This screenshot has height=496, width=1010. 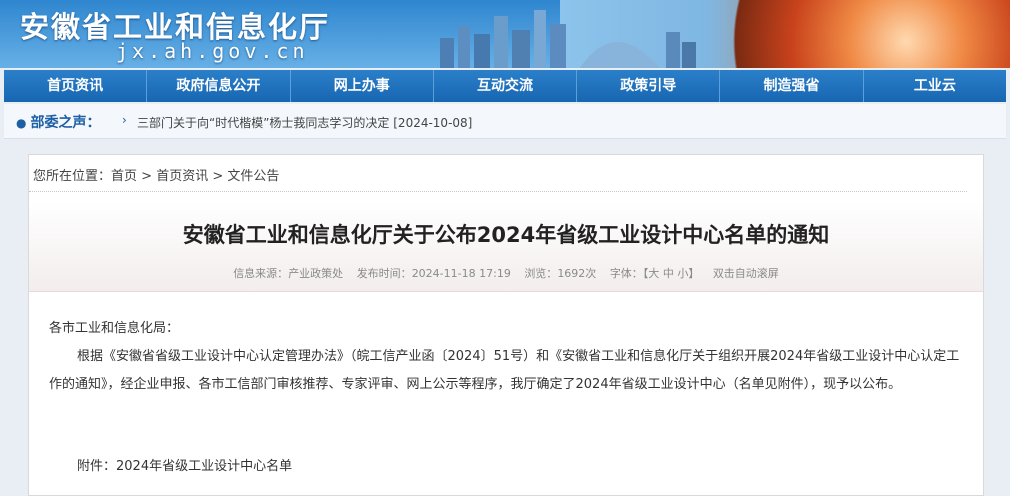 I want to click on site-domain: jx.ah.gov.cn, so click(x=212, y=51).